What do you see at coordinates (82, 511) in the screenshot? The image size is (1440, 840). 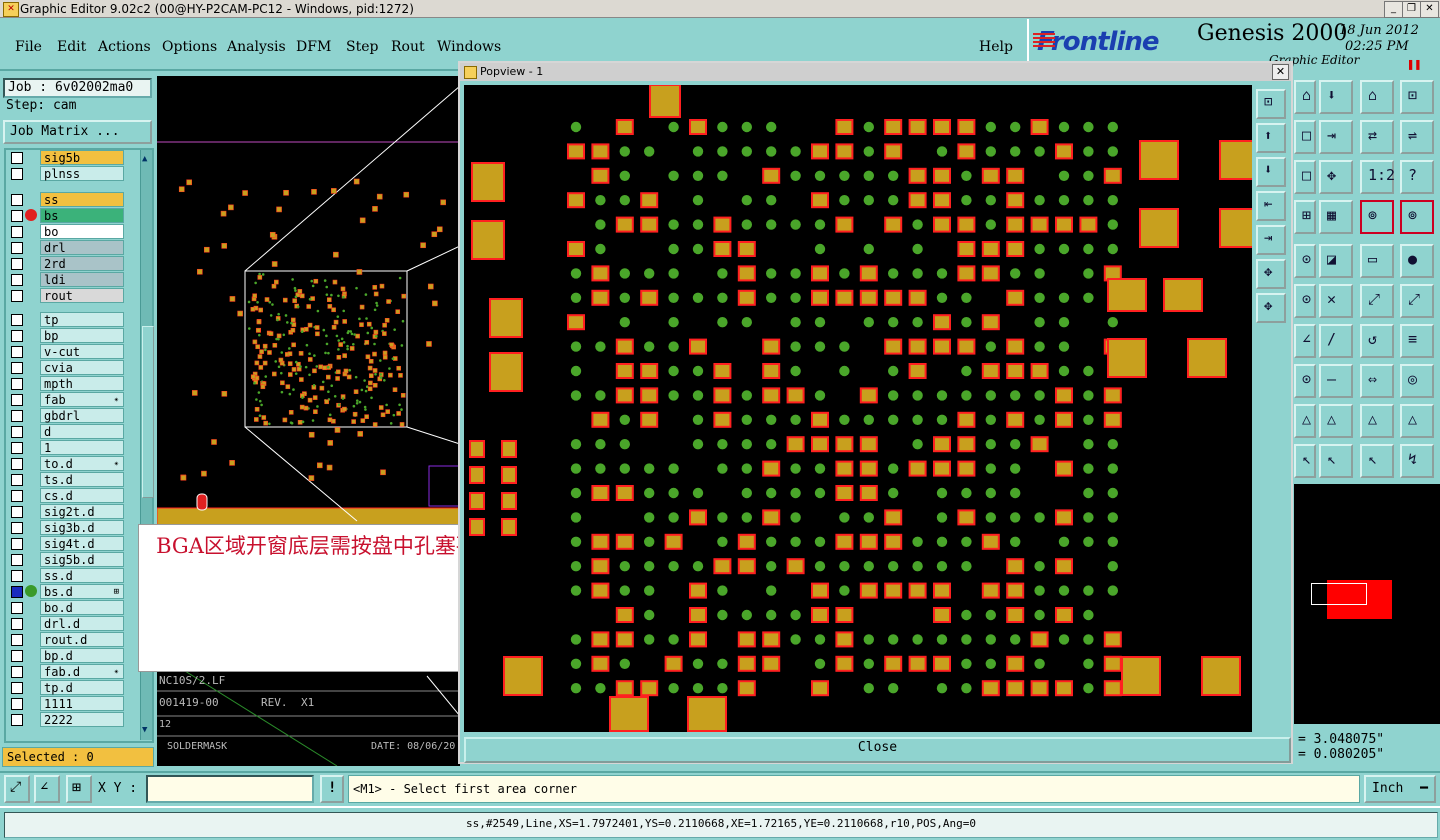 I see `layer-name: sig2t.d` at bounding box center [82, 511].